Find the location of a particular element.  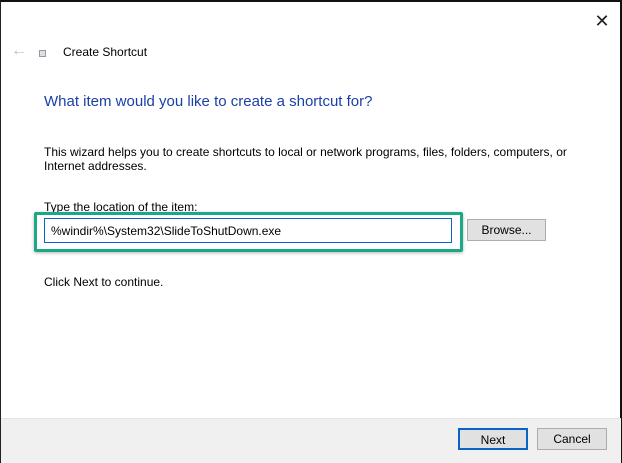

footer-bar is located at coordinates (311, 440).